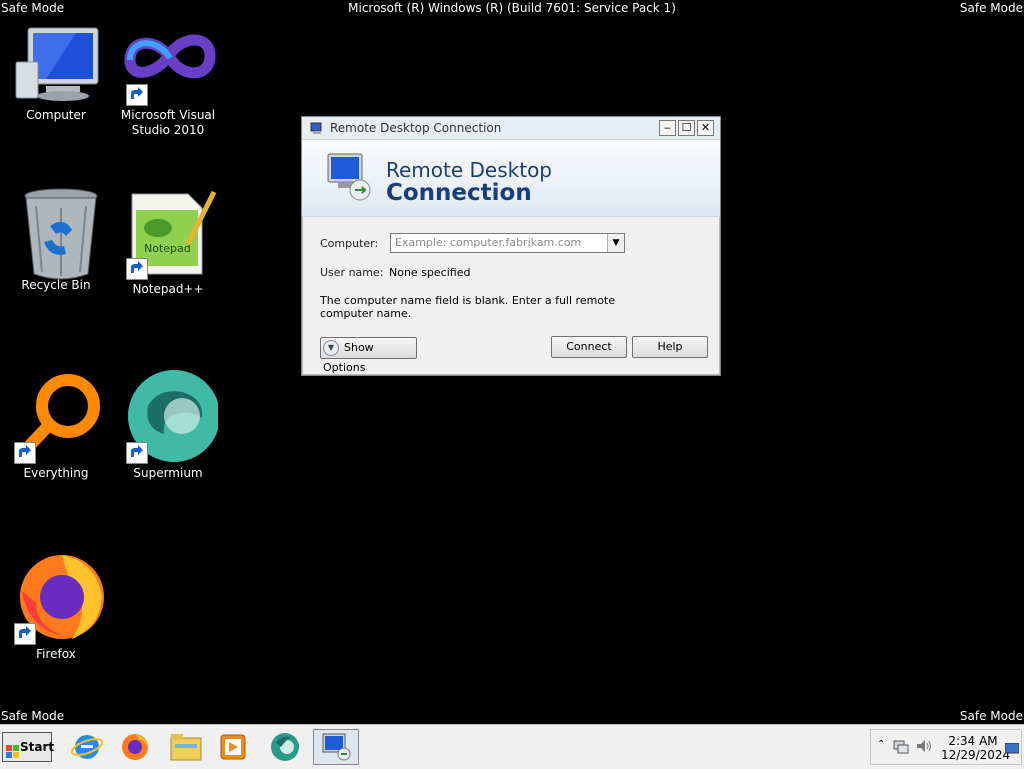 This screenshot has height=769, width=1024. I want to click on computer-input-placeholder: Example: computer.fabrikam.com, so click(488, 242).